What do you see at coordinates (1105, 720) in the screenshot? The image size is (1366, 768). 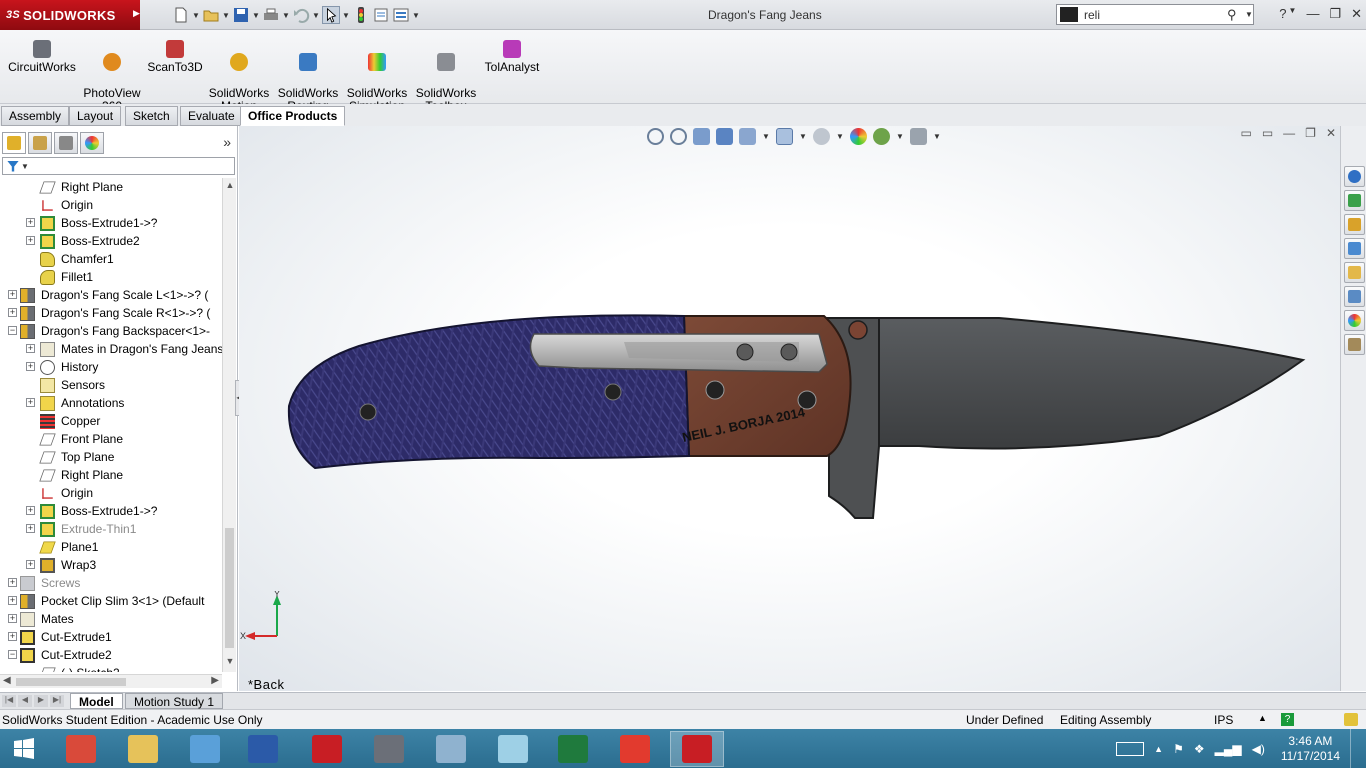 I see `edit-mode-status: Editing Assembly` at bounding box center [1105, 720].